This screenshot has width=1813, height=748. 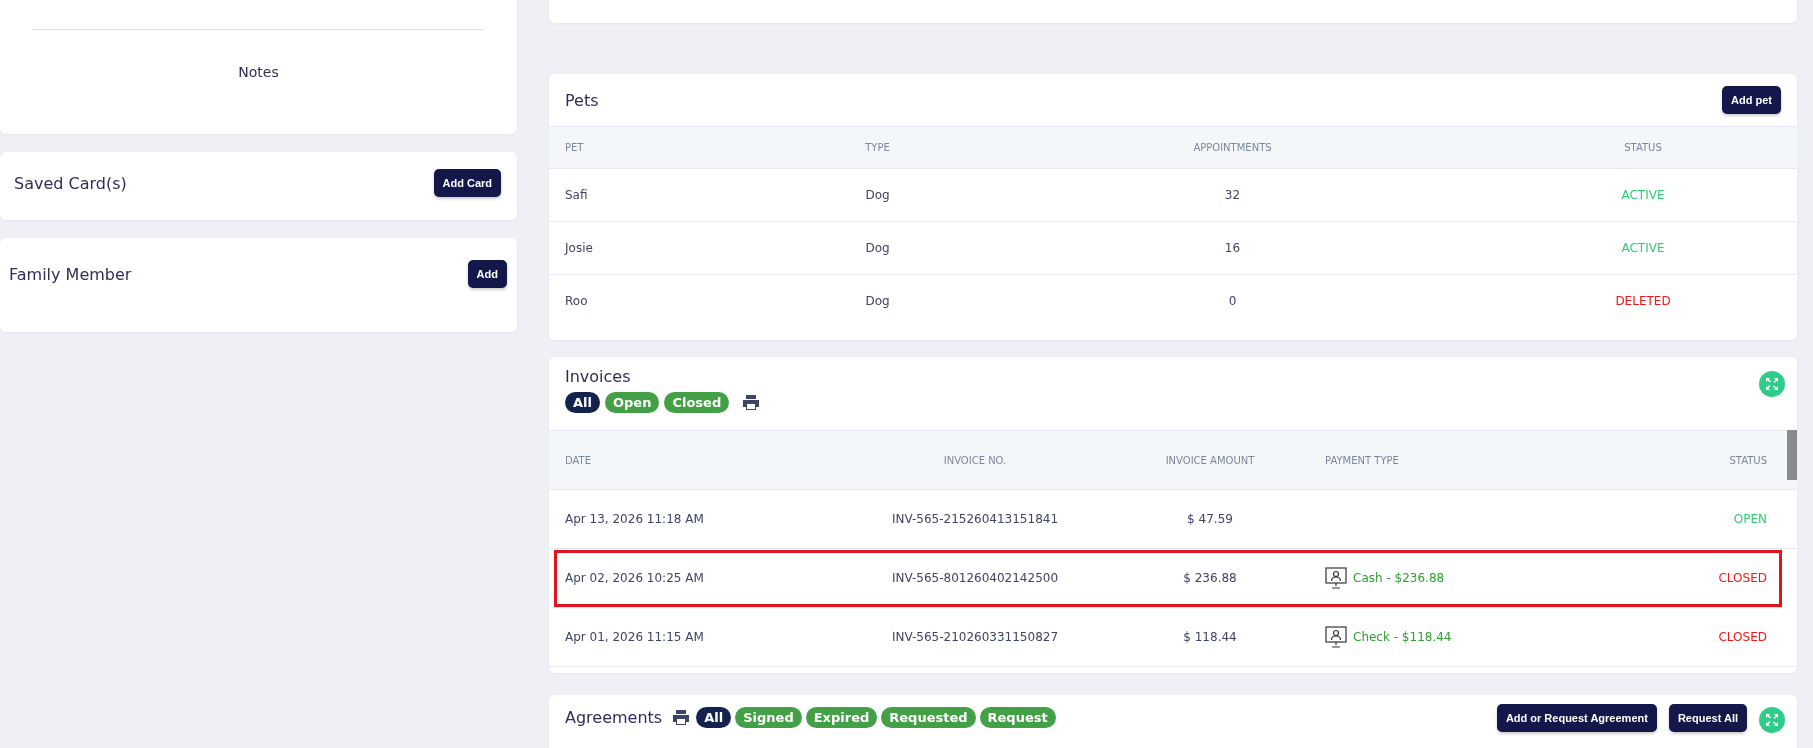 I want to click on table-cell-text: Safi, so click(x=577, y=195).